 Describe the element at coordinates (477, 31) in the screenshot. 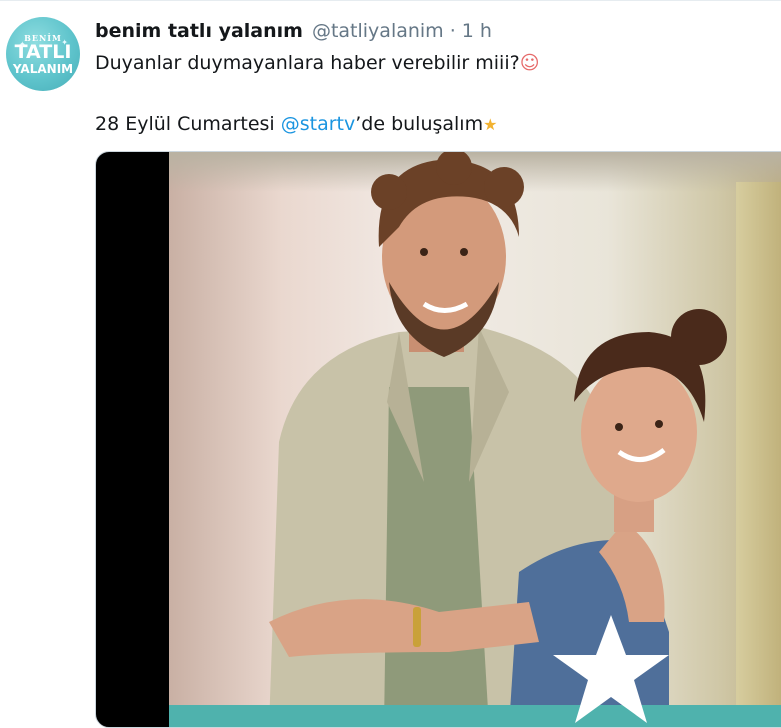

I see `tweet-timestamp: 1 h` at that location.